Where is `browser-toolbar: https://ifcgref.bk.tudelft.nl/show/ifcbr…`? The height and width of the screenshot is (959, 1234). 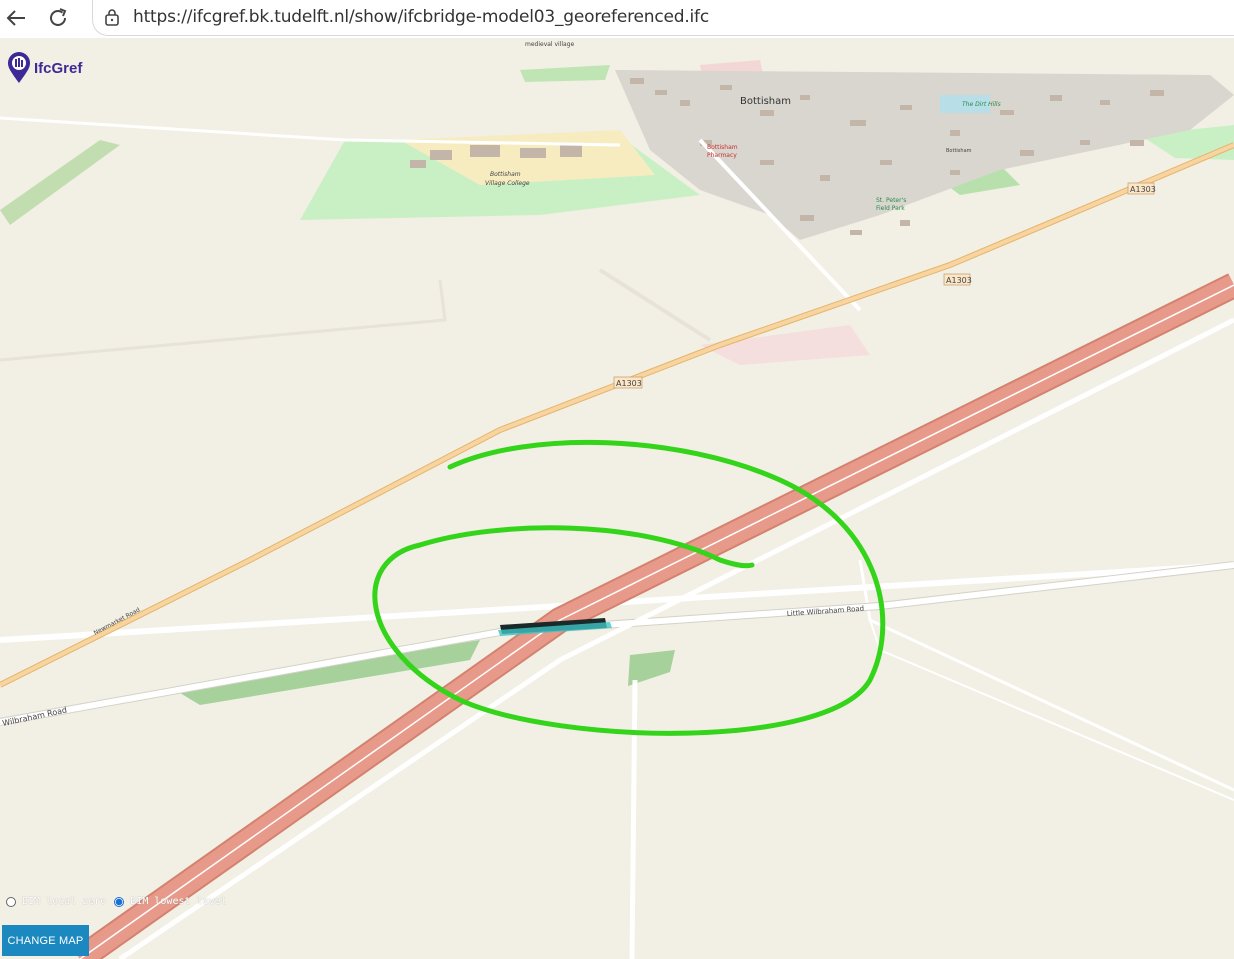 browser-toolbar: https://ifcgref.bk.tudelft.nl/show/ifcbr… is located at coordinates (617, 19).